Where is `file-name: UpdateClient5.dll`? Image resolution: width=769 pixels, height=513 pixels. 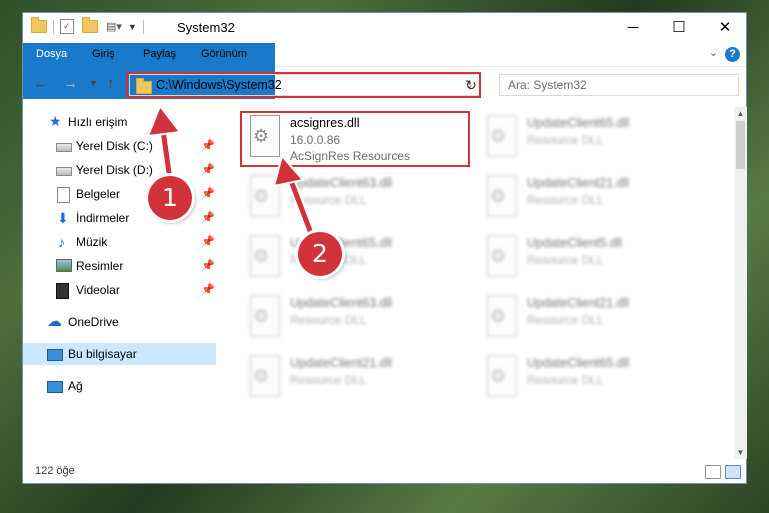
file-name: UpdateClient5.dll is located at coordinates (575, 243).